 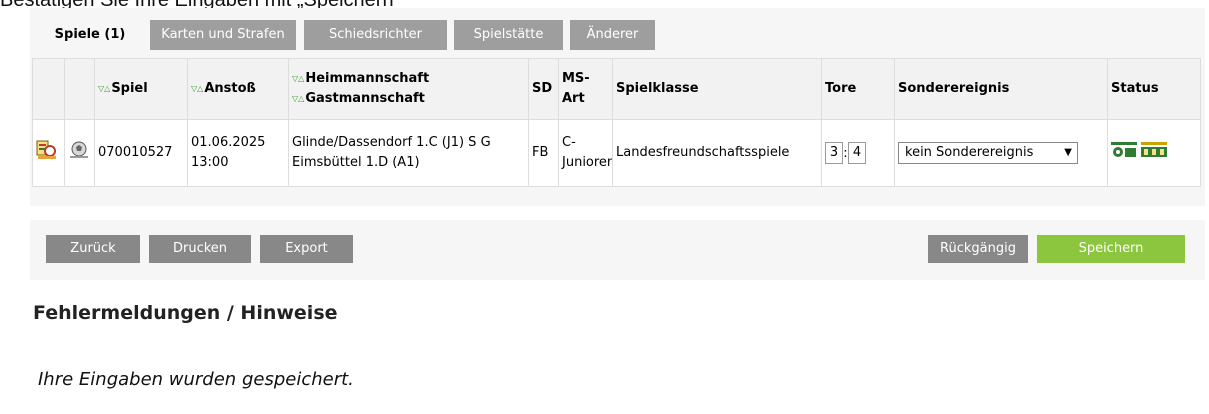 What do you see at coordinates (223, 35) in the screenshot?
I see `tab-karten-und-strafen: Karten und Strafen` at bounding box center [223, 35].